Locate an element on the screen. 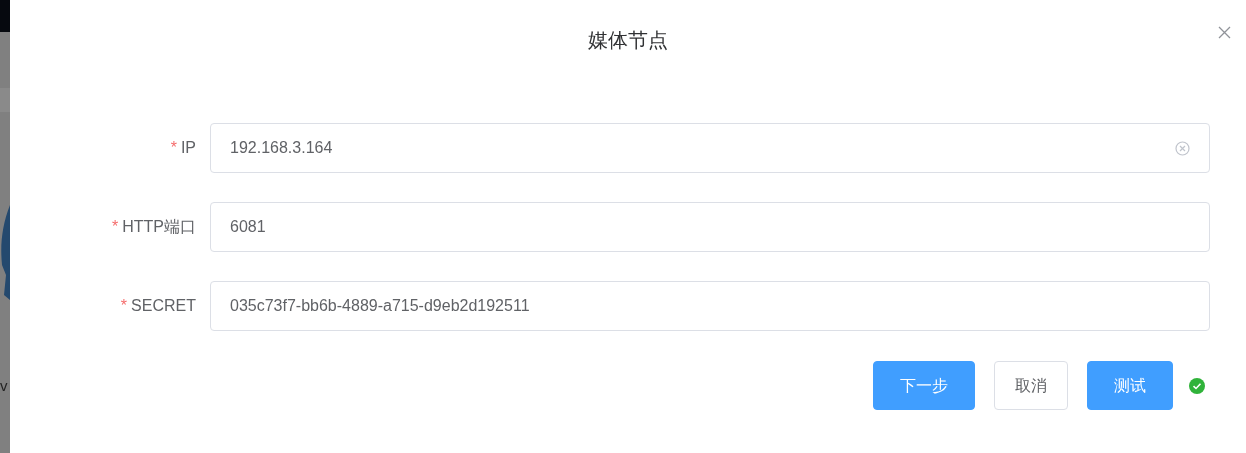  field-label: HTTP端口 is located at coordinates (159, 227).